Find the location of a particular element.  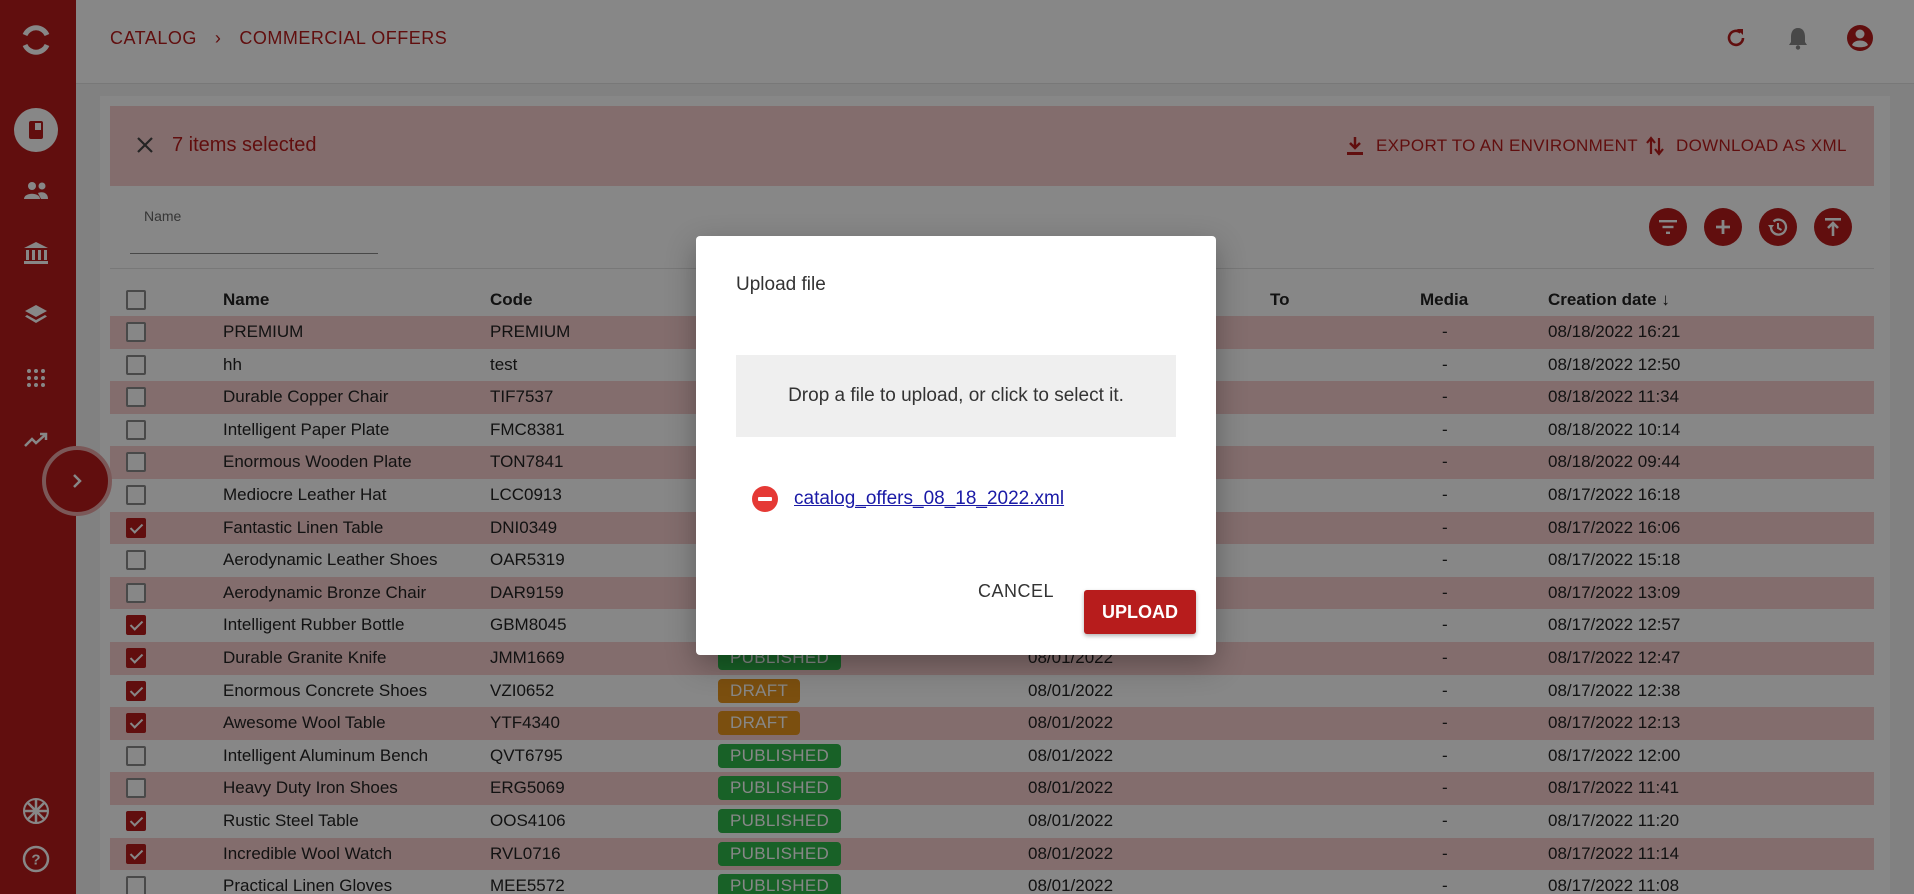

selected-file: catalog_offers_08_18_2022.xml is located at coordinates (908, 499).